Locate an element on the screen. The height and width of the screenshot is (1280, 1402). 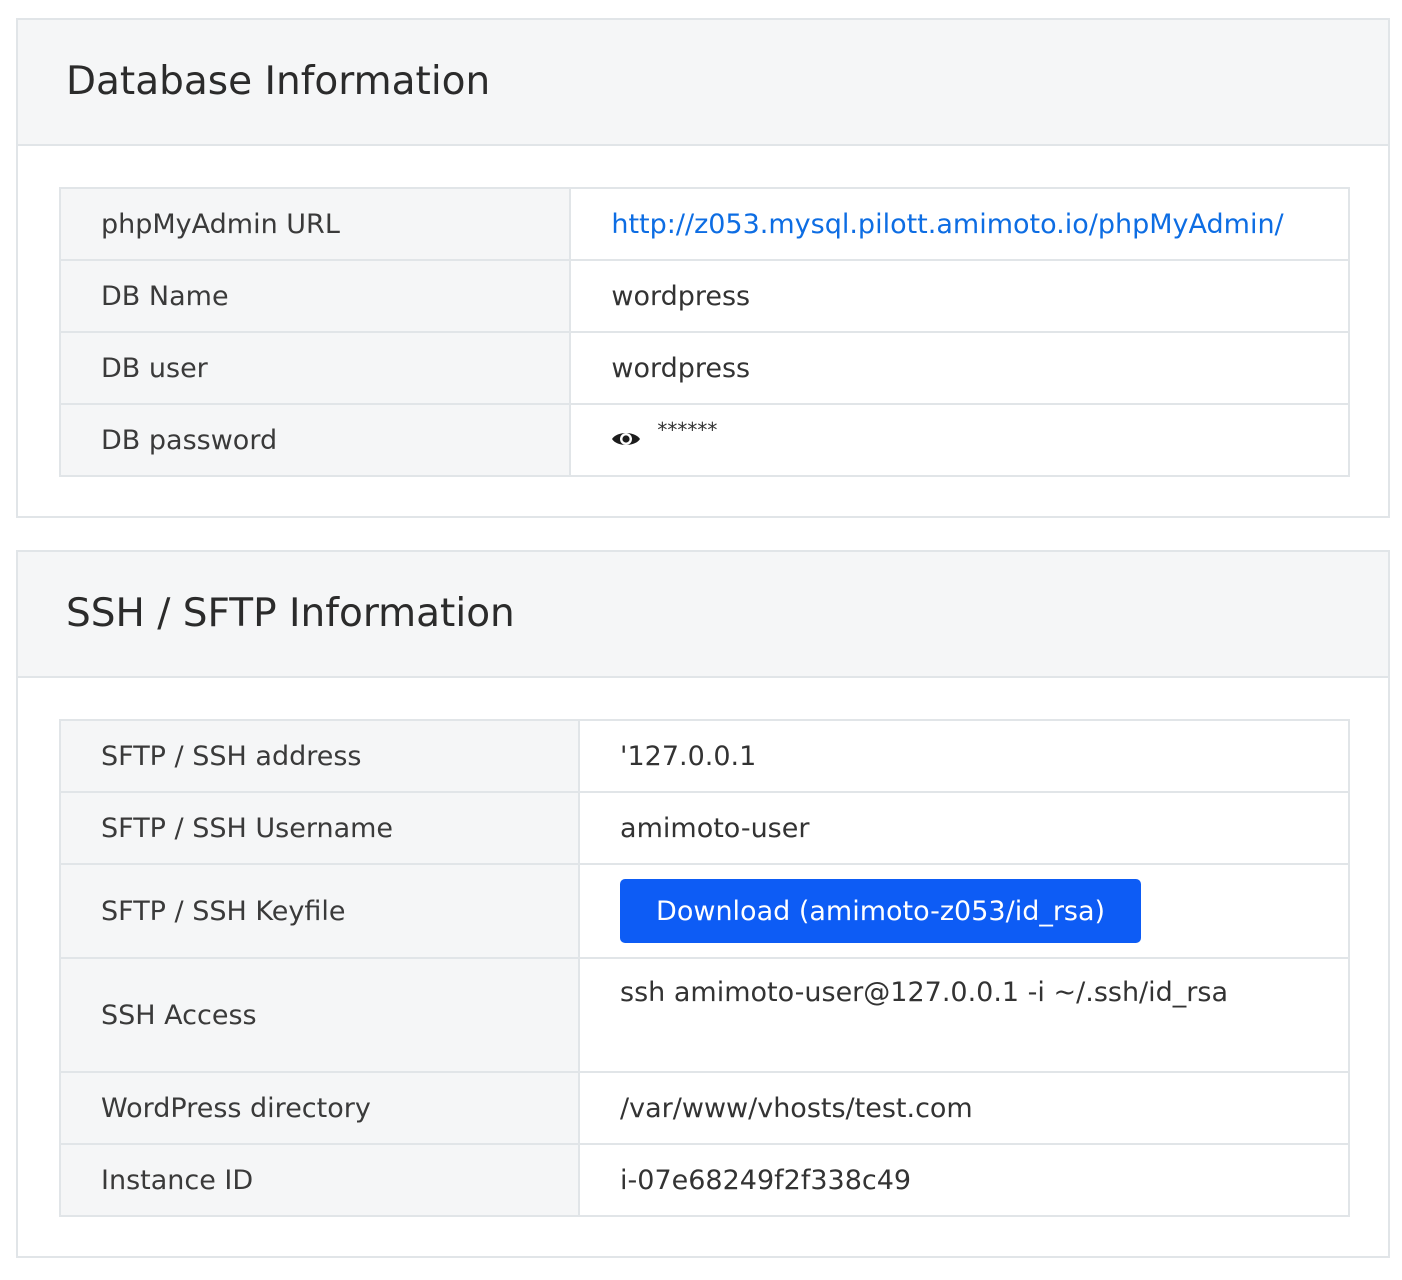
row-label: SFTP / SSH Keyfile is located at coordinates (319, 911).